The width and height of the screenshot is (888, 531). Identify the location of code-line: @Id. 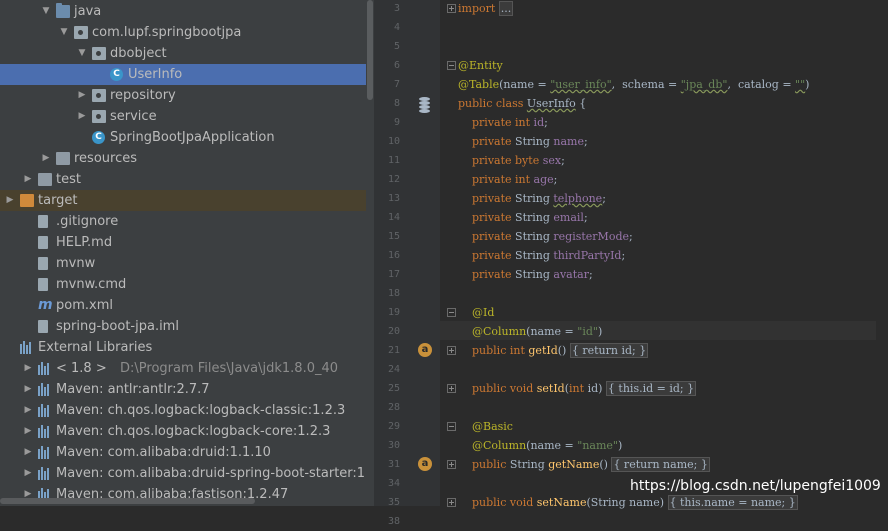
(476, 312).